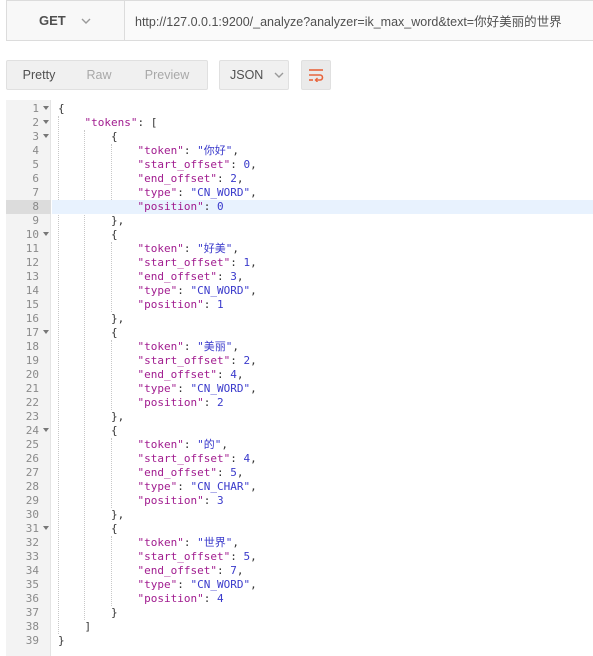 The image size is (593, 656). I want to click on code-line: "end_offset": 4,, so click(190, 374).